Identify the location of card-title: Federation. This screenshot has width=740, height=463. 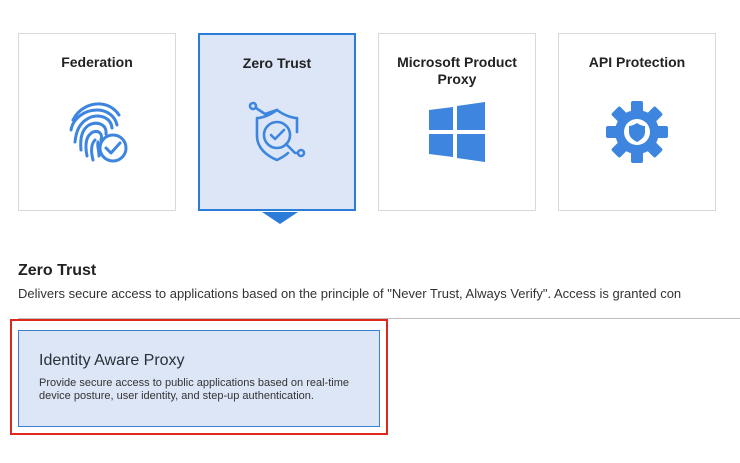
(97, 62).